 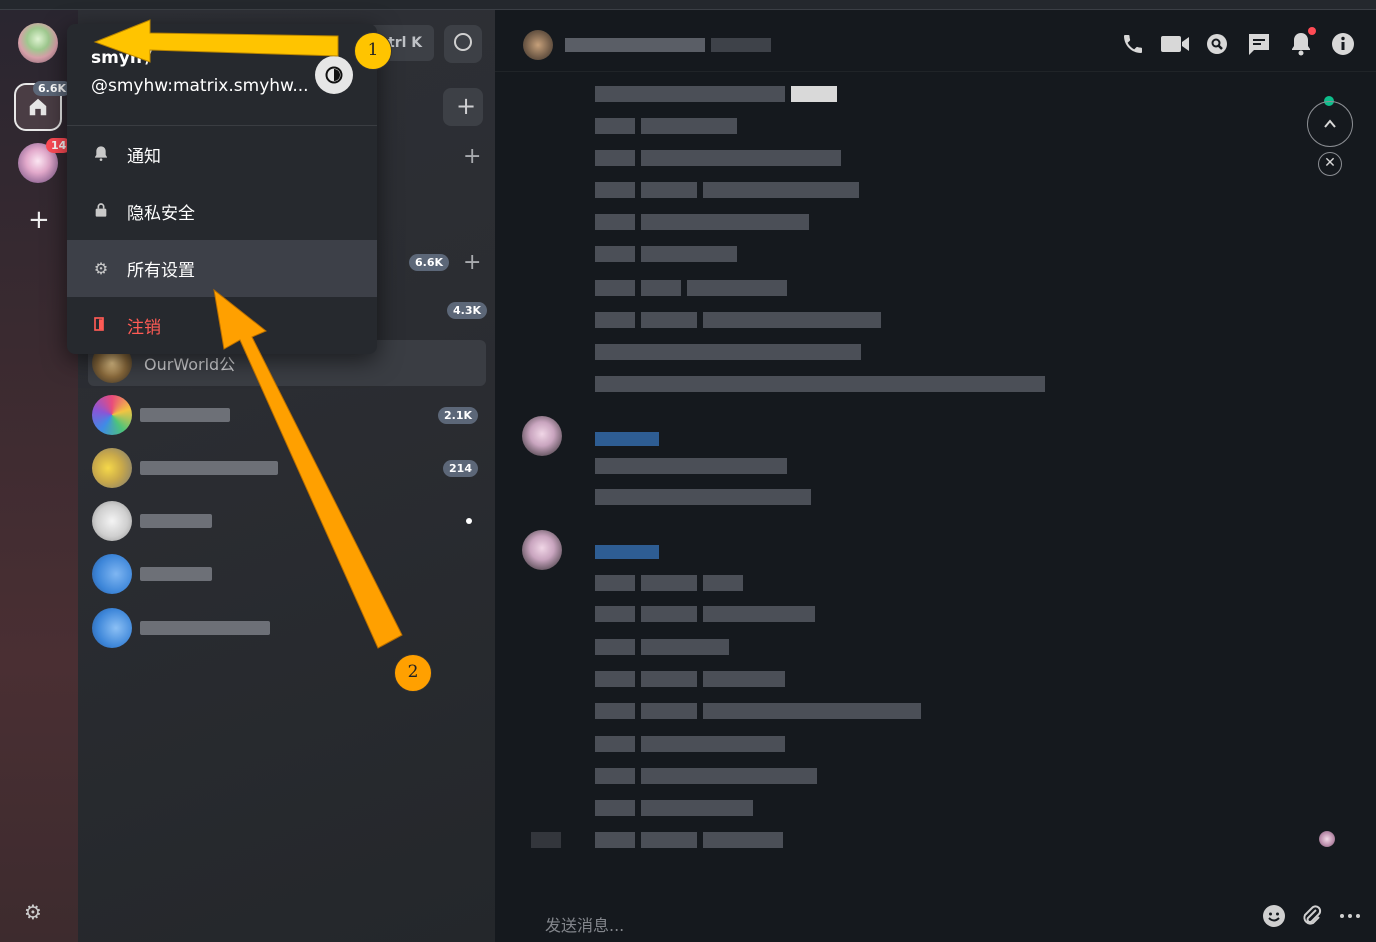 I want to click on emoji-icon, so click(x=1274, y=919).